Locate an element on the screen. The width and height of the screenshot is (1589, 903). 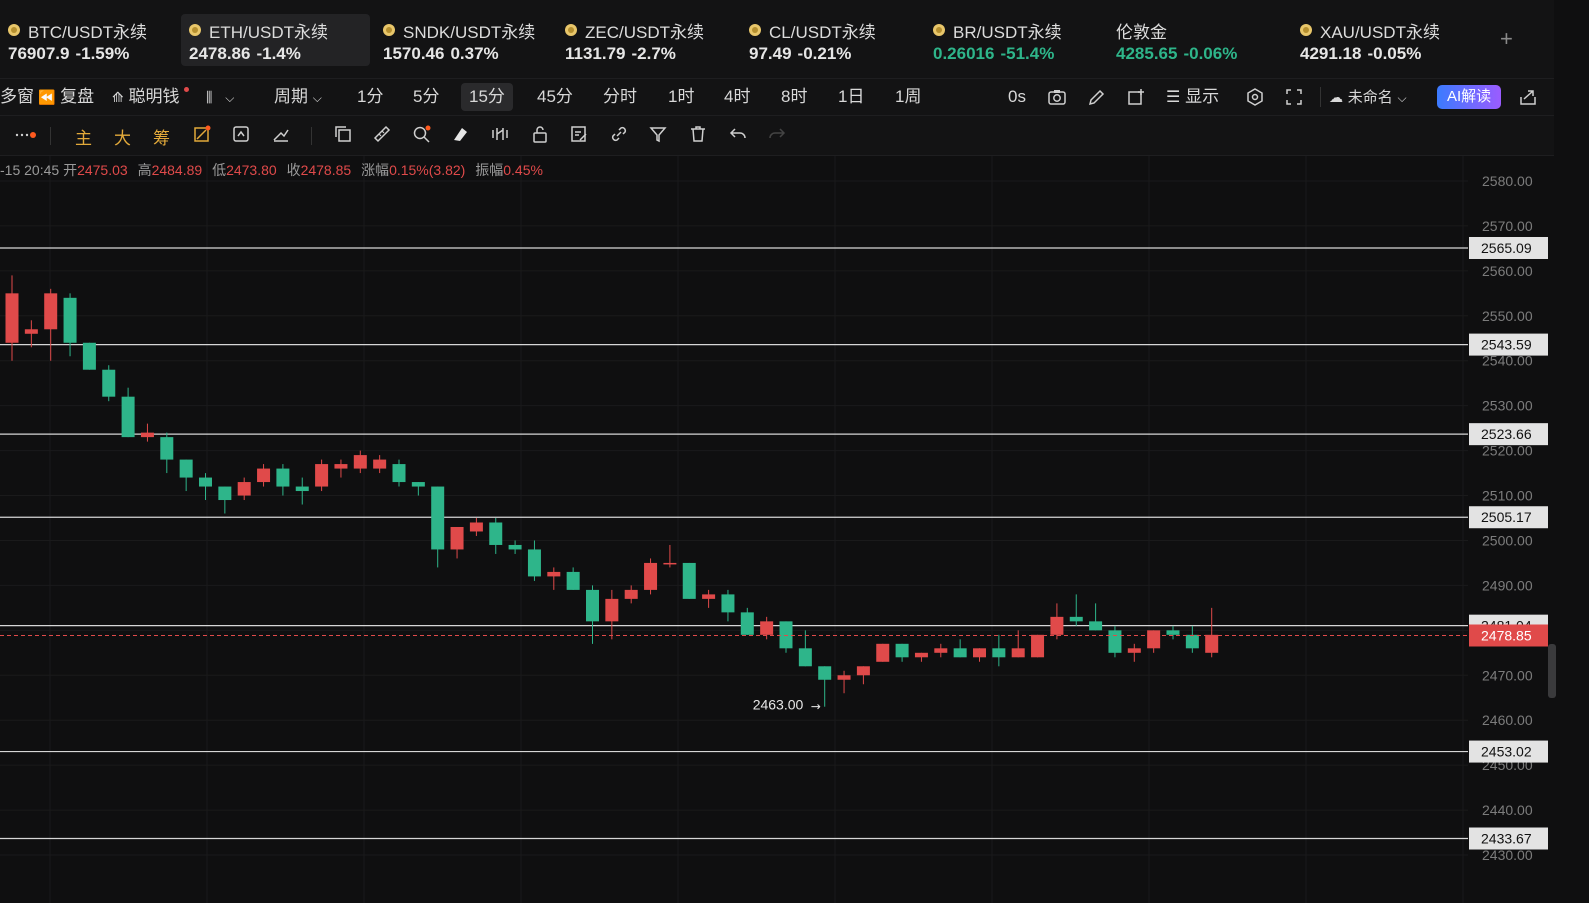
fullscreen-icon is located at coordinates (1294, 97).